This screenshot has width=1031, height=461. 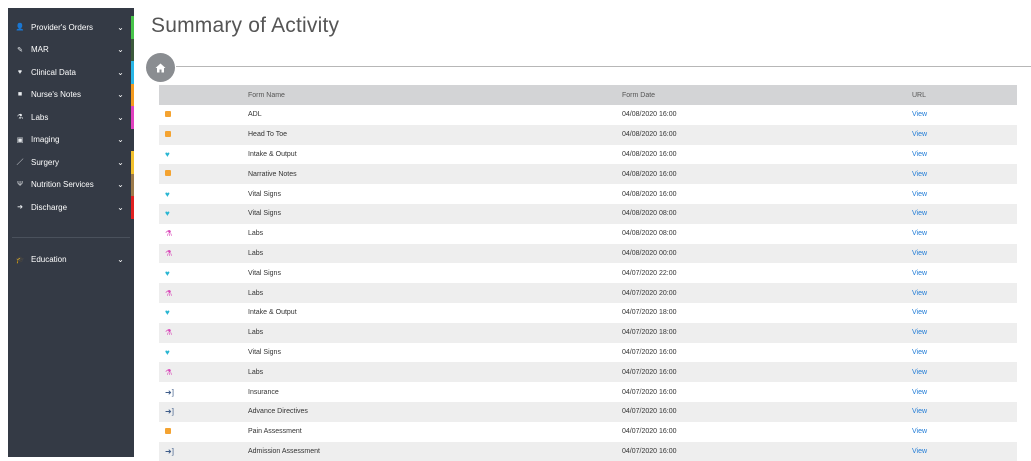 I want to click on scalpel-icon: ／, so click(x=20, y=163).